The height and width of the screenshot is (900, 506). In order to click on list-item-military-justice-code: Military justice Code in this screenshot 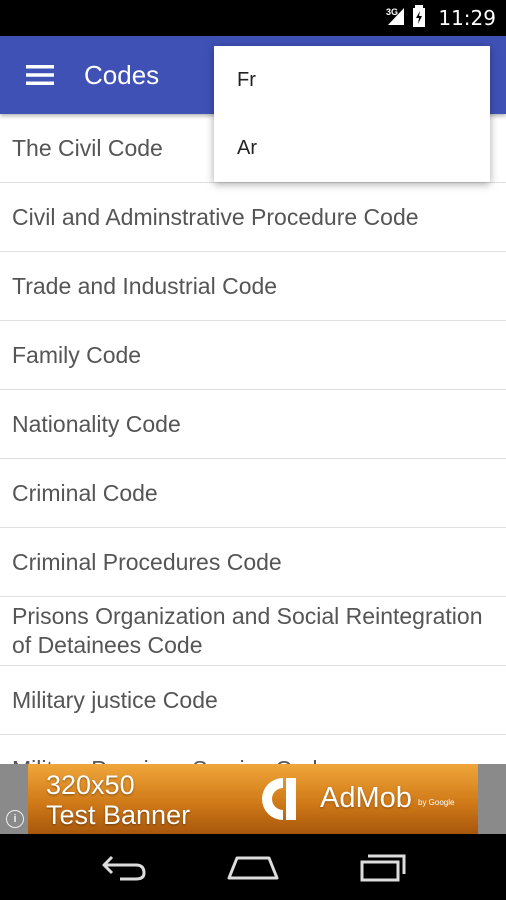, I will do `click(253, 700)`.